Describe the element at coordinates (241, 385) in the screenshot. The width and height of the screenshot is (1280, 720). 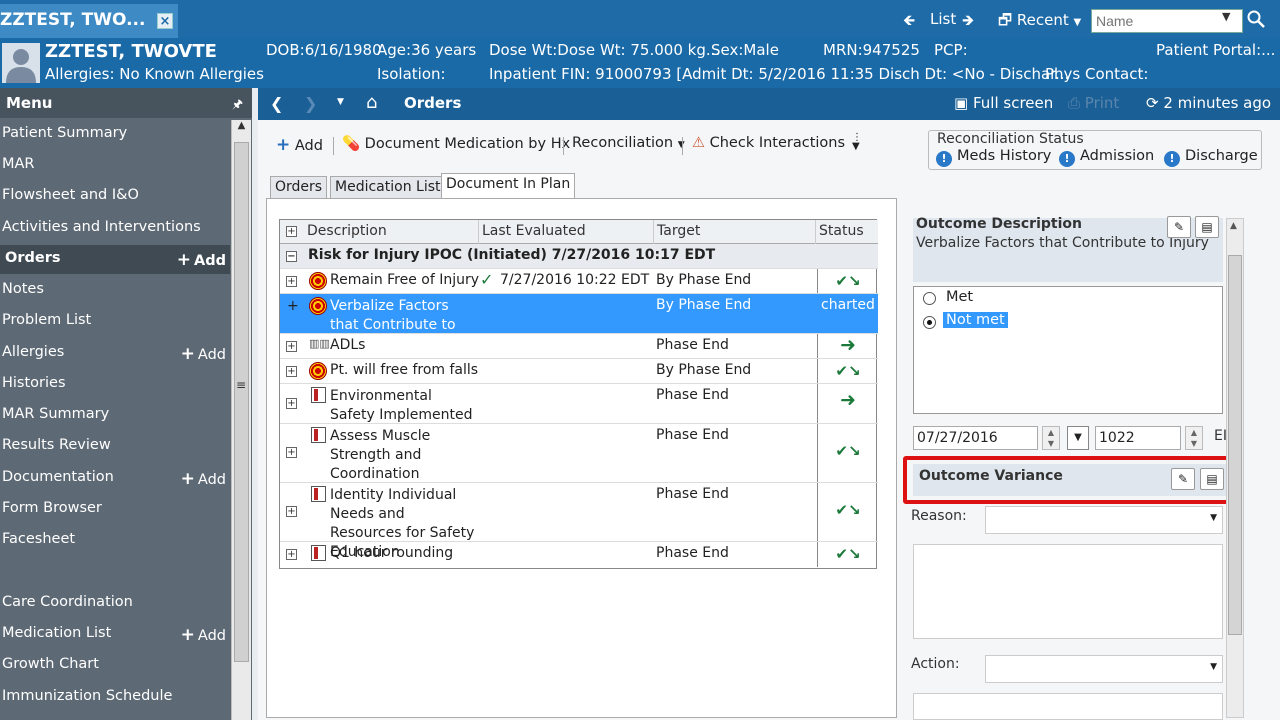
I see `resize-grip-icon: ≡` at that location.